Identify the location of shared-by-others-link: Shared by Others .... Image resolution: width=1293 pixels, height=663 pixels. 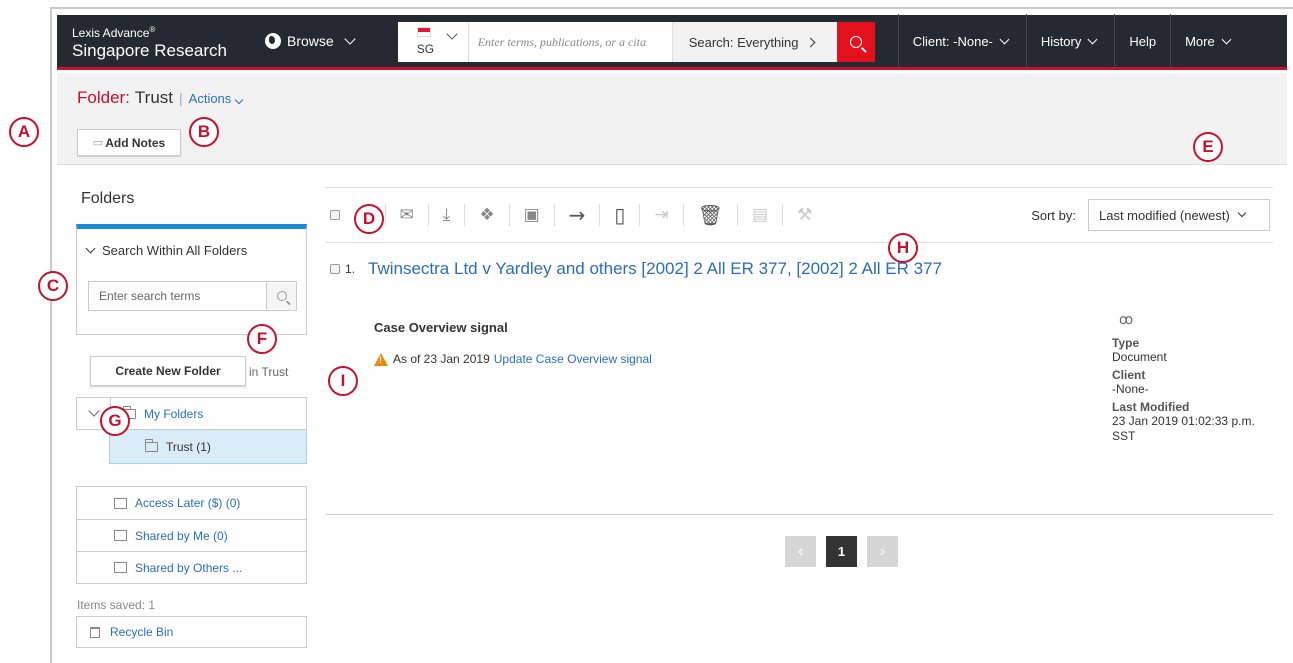
(191, 567).